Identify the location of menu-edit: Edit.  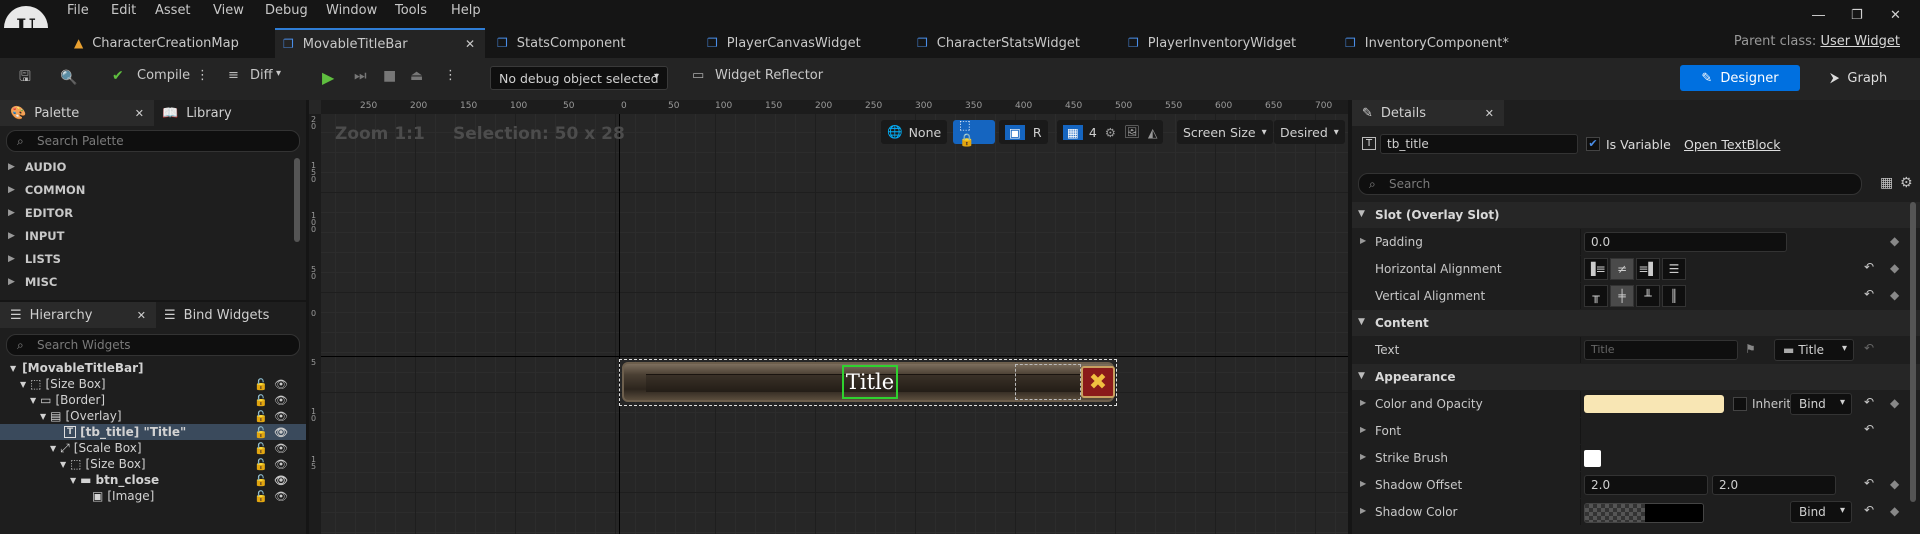
(123, 10).